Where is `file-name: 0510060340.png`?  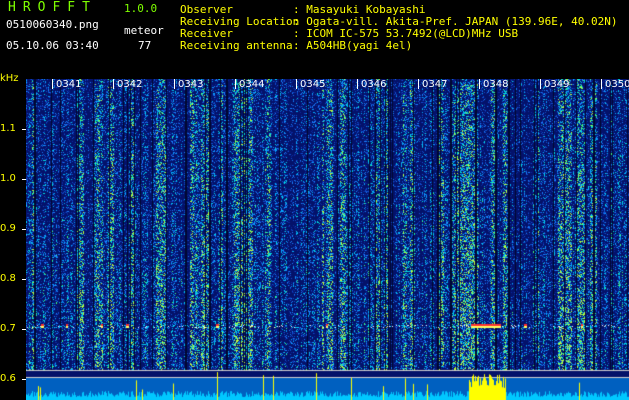 file-name: 0510060340.png is located at coordinates (52, 24).